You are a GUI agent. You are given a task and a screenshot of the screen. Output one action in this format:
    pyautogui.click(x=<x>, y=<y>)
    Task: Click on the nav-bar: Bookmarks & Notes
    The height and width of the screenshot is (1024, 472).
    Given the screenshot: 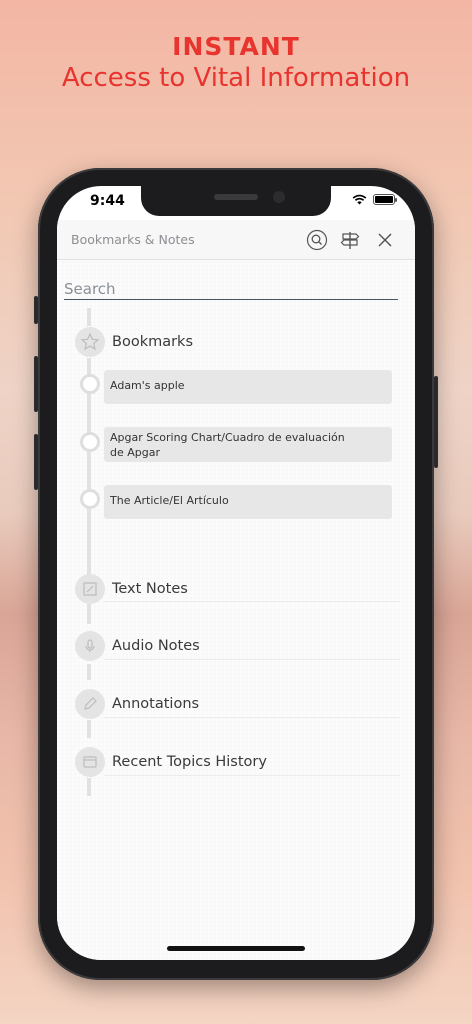 What is the action you would take?
    pyautogui.click(x=236, y=240)
    